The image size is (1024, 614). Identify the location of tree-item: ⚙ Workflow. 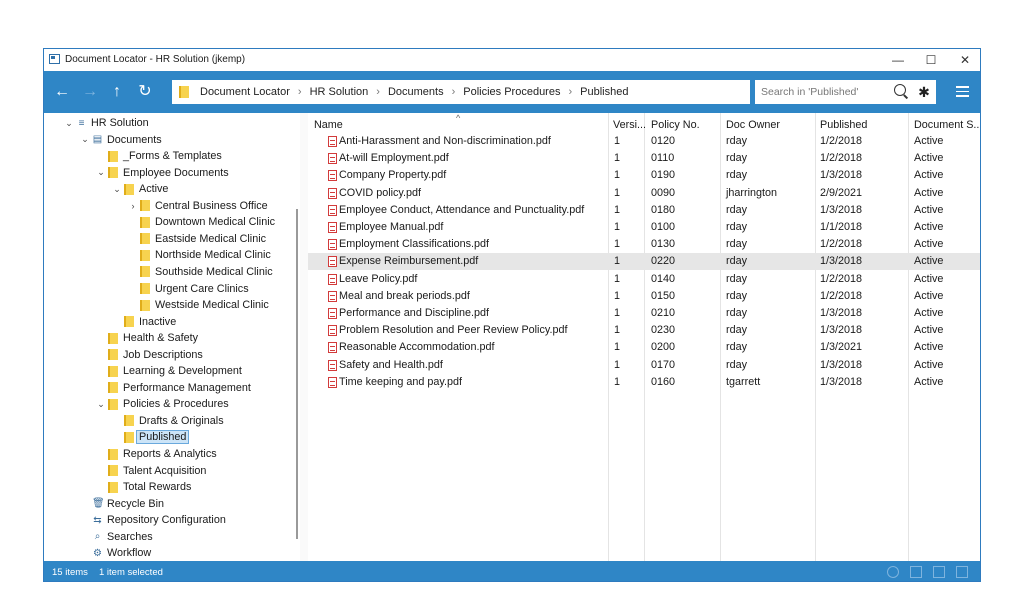
(115, 553).